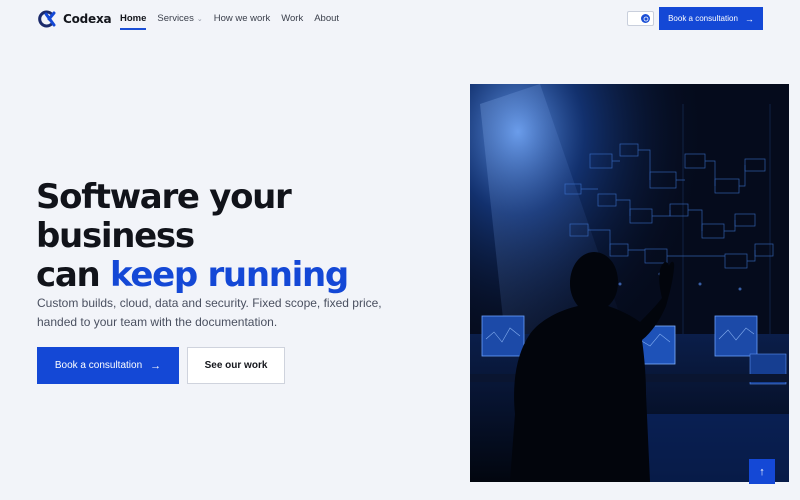  Describe the element at coordinates (98, 365) in the screenshot. I see `primary-button-label: Book a consultation` at that location.